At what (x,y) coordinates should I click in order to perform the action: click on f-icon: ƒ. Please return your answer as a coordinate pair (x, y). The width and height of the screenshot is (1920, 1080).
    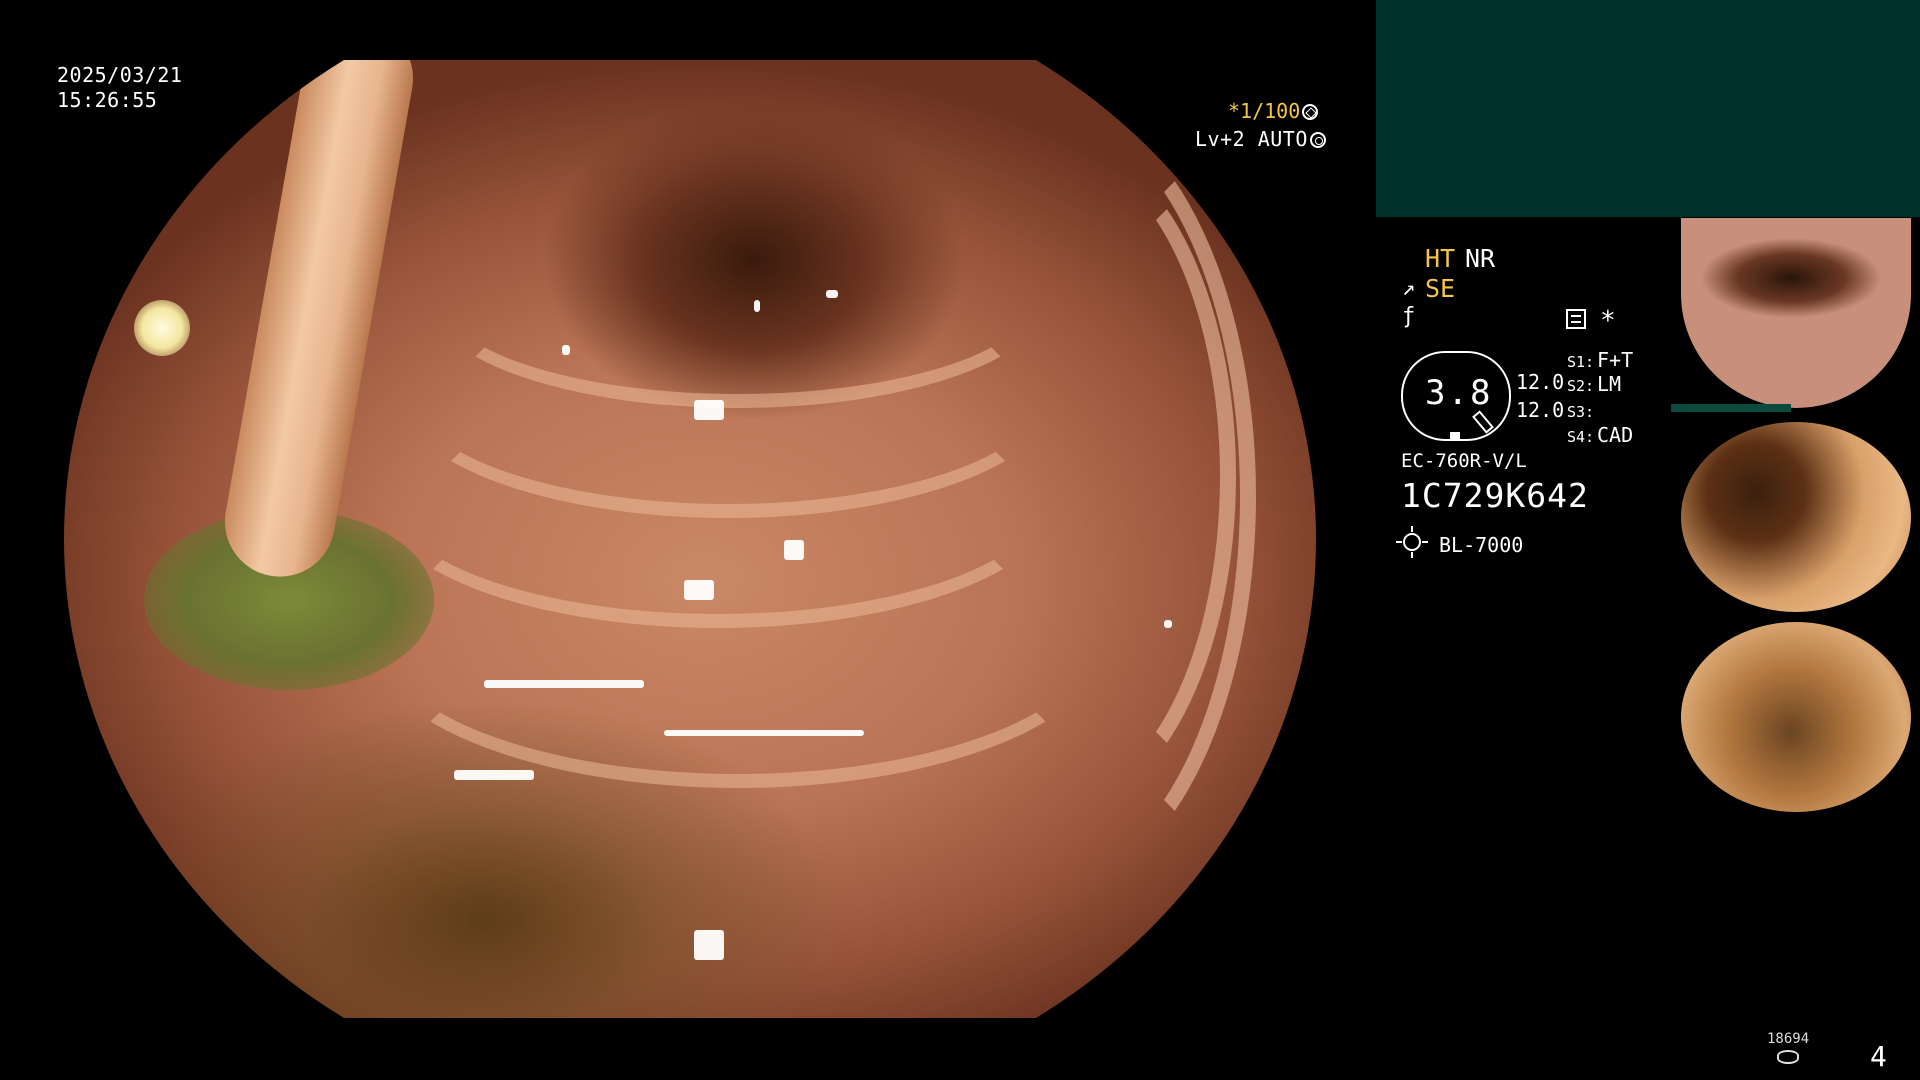
    Looking at the image, I should click on (1409, 316).